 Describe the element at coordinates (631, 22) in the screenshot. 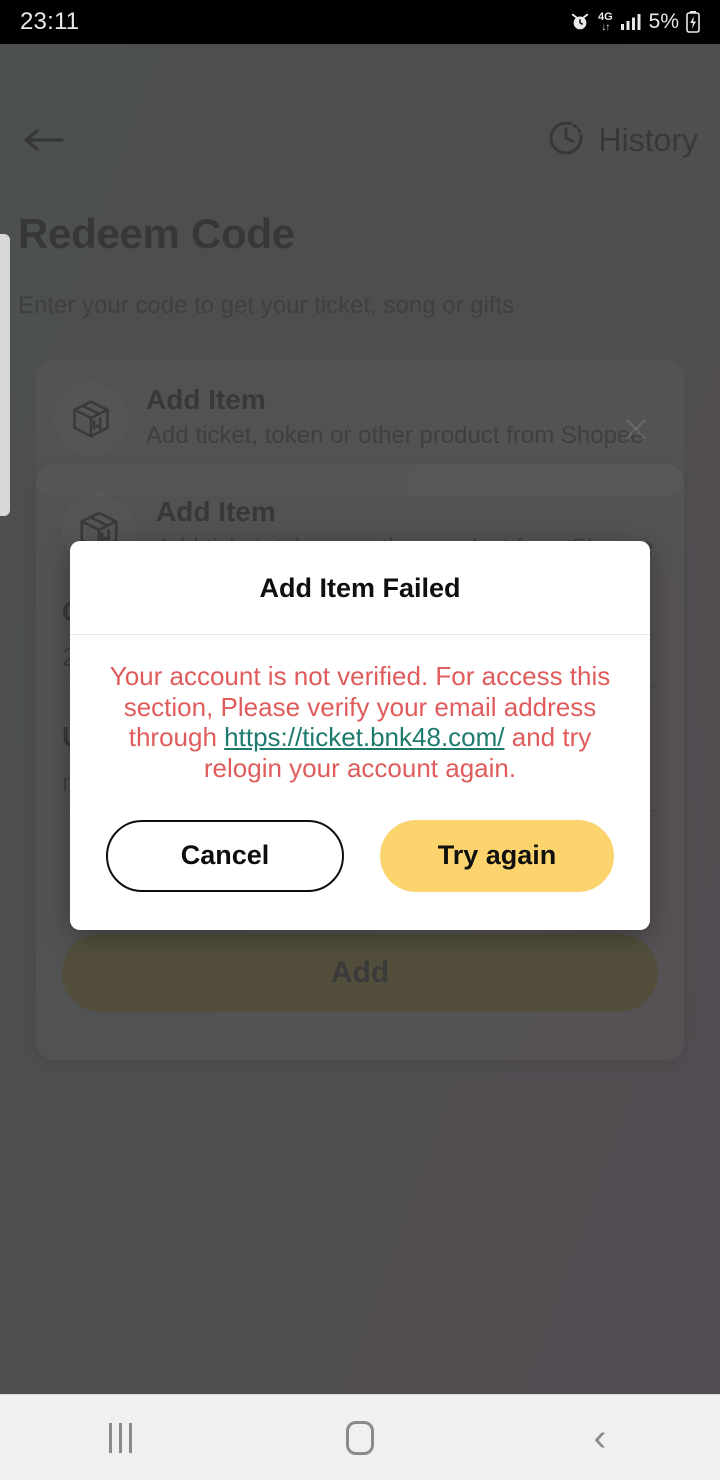

I see `signal-bars-icon` at that location.